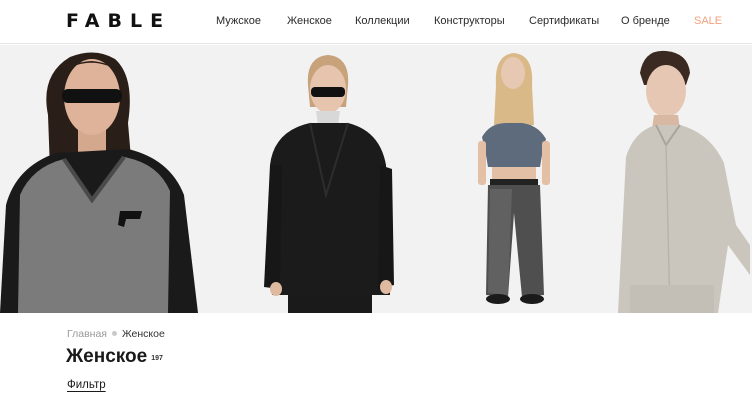 Image resolution: width=752 pixels, height=402 pixels. I want to click on nav-item-collections: Коллекции, so click(382, 21).